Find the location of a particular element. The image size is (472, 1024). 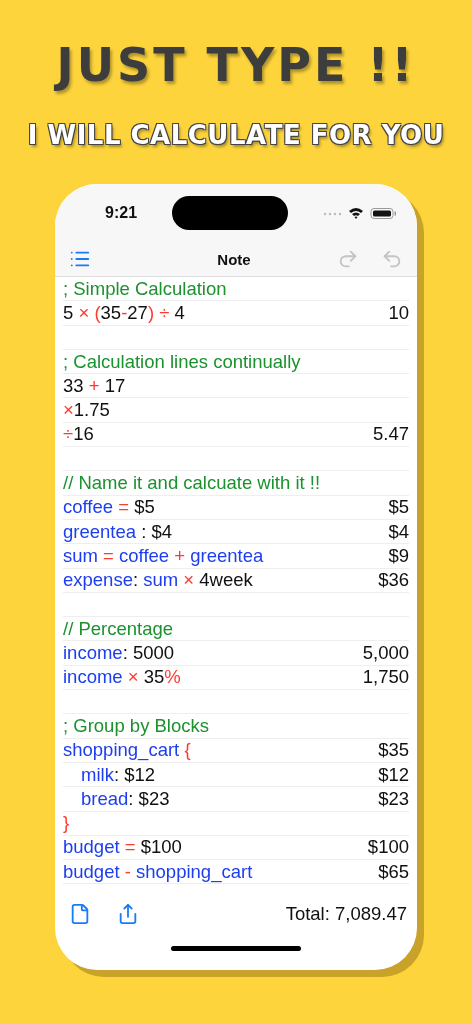

comment-line: // Percentage is located at coordinates (118, 628).